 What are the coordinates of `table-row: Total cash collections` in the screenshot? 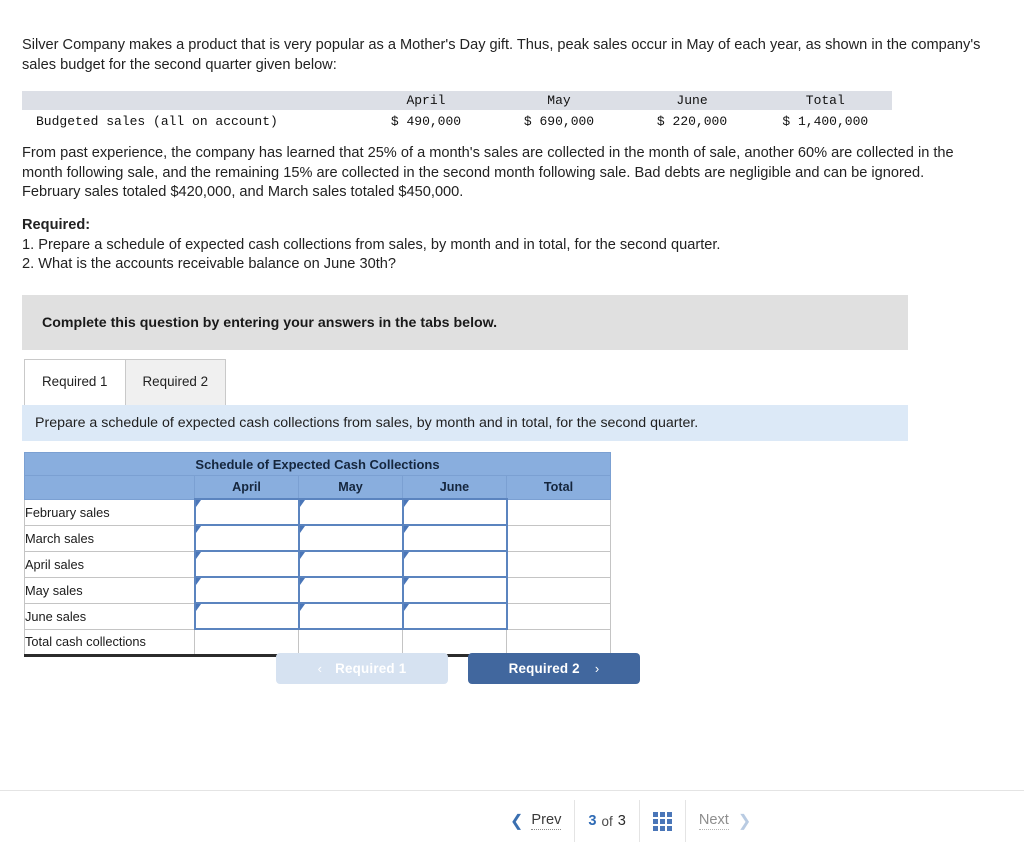 It's located at (317, 643).